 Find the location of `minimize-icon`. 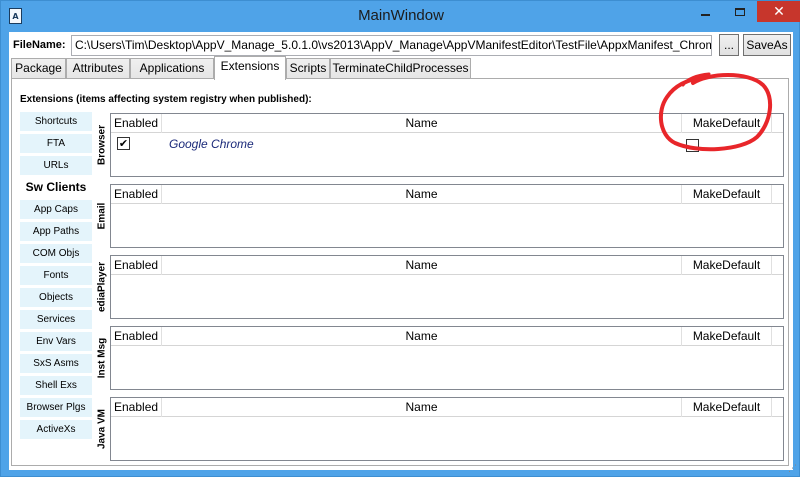

minimize-icon is located at coordinates (705, 14).